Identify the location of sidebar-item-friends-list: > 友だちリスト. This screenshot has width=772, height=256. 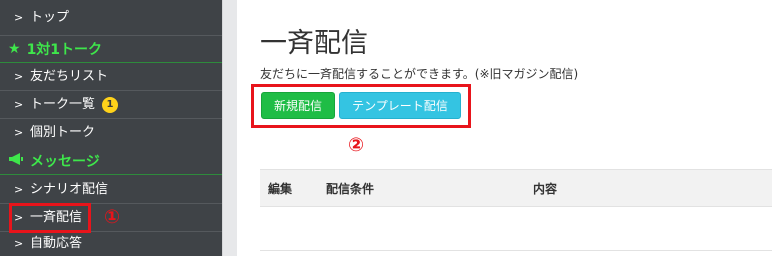
(111, 77).